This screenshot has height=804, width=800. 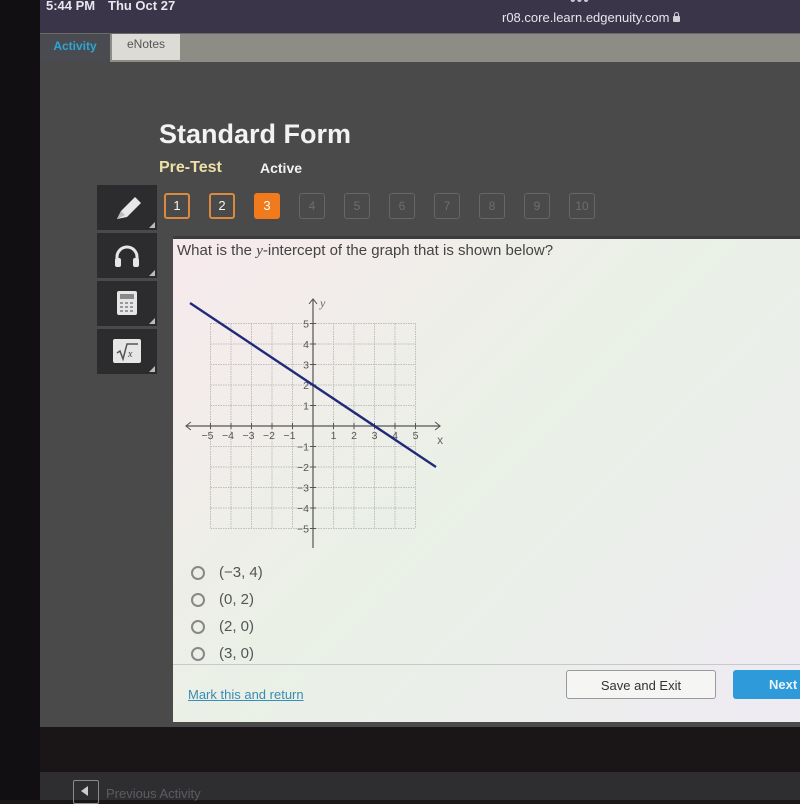 I want to click on status-time: 5:44 PM, so click(x=71, y=6).